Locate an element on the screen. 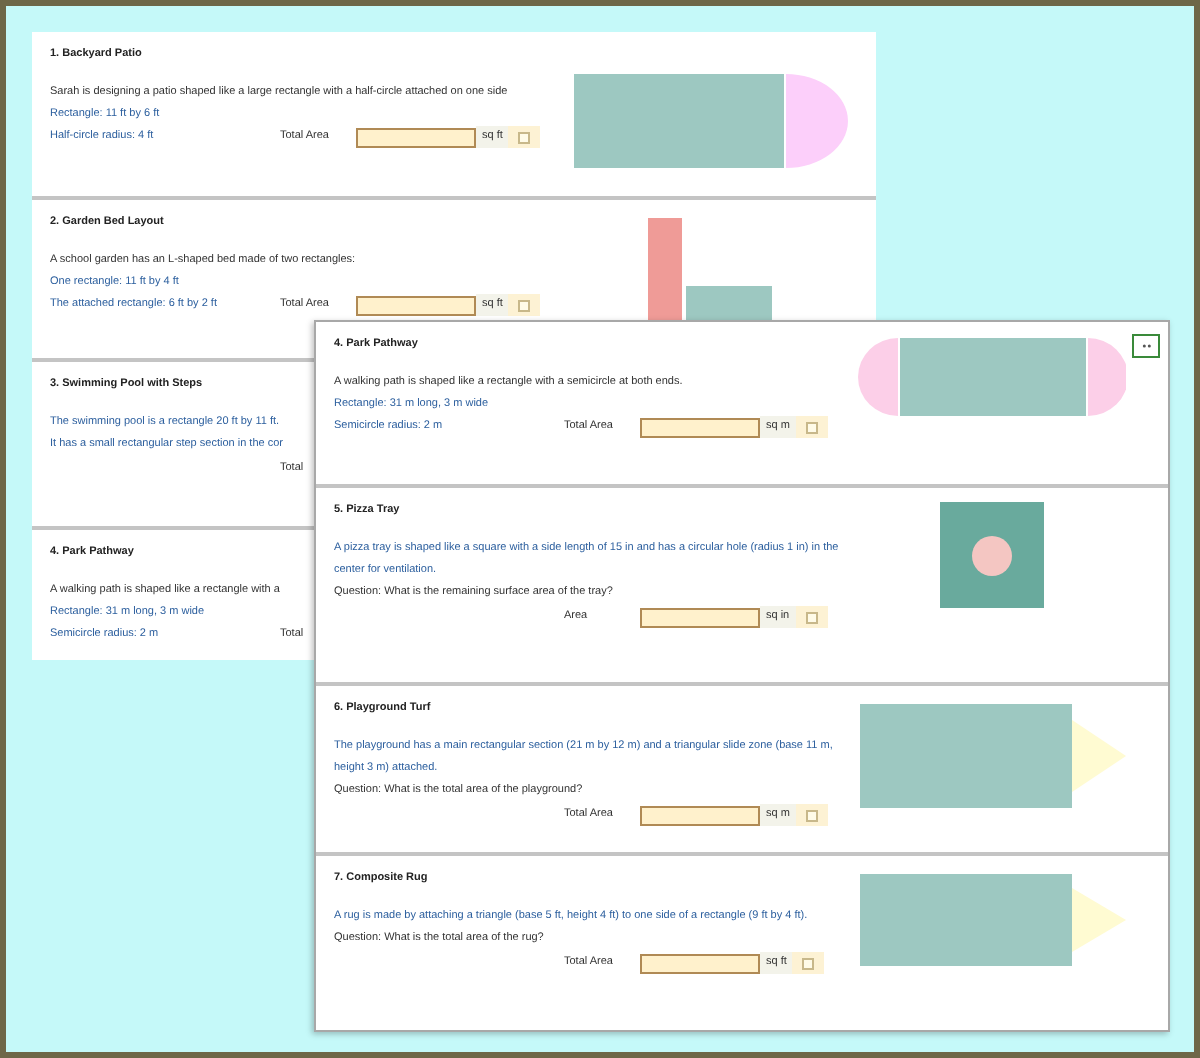  more-icon is located at coordinates (1146, 346).